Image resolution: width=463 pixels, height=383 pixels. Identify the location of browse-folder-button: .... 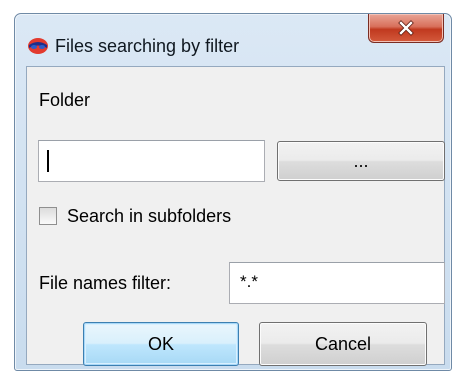
(361, 161).